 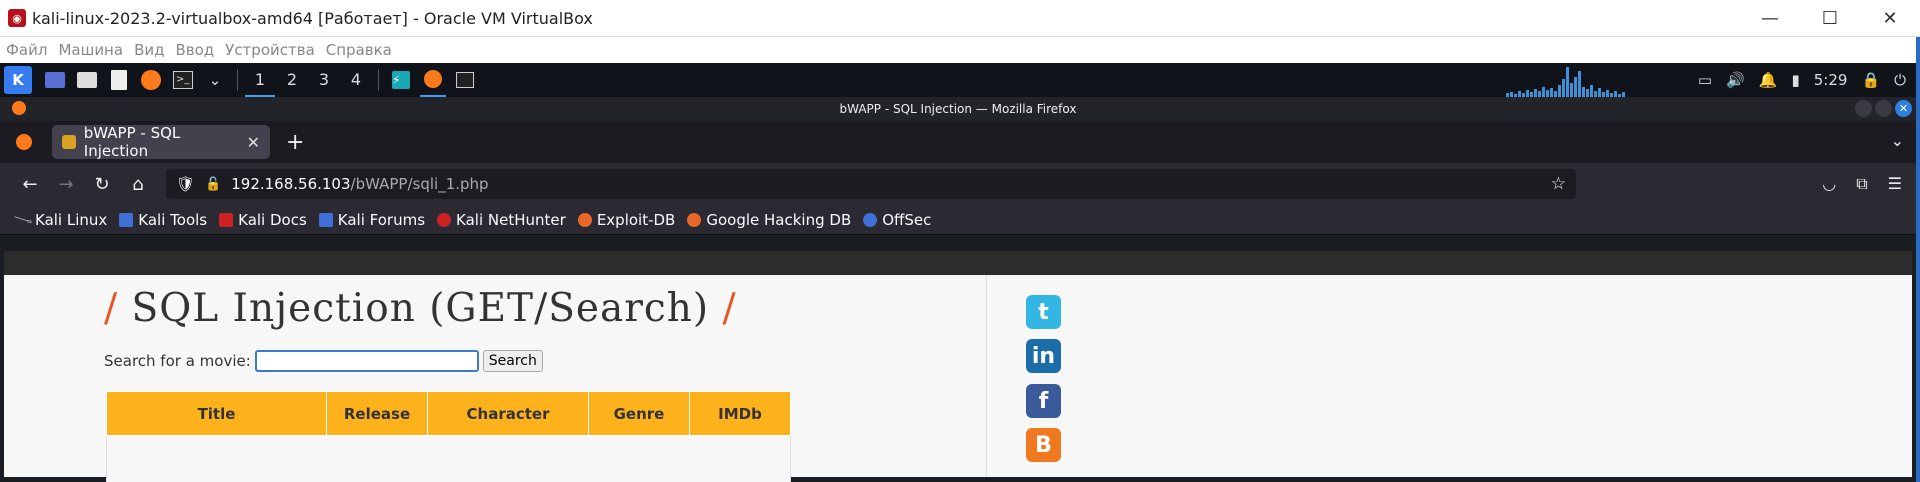 What do you see at coordinates (216, 413) in the screenshot?
I see `col-title: Title` at bounding box center [216, 413].